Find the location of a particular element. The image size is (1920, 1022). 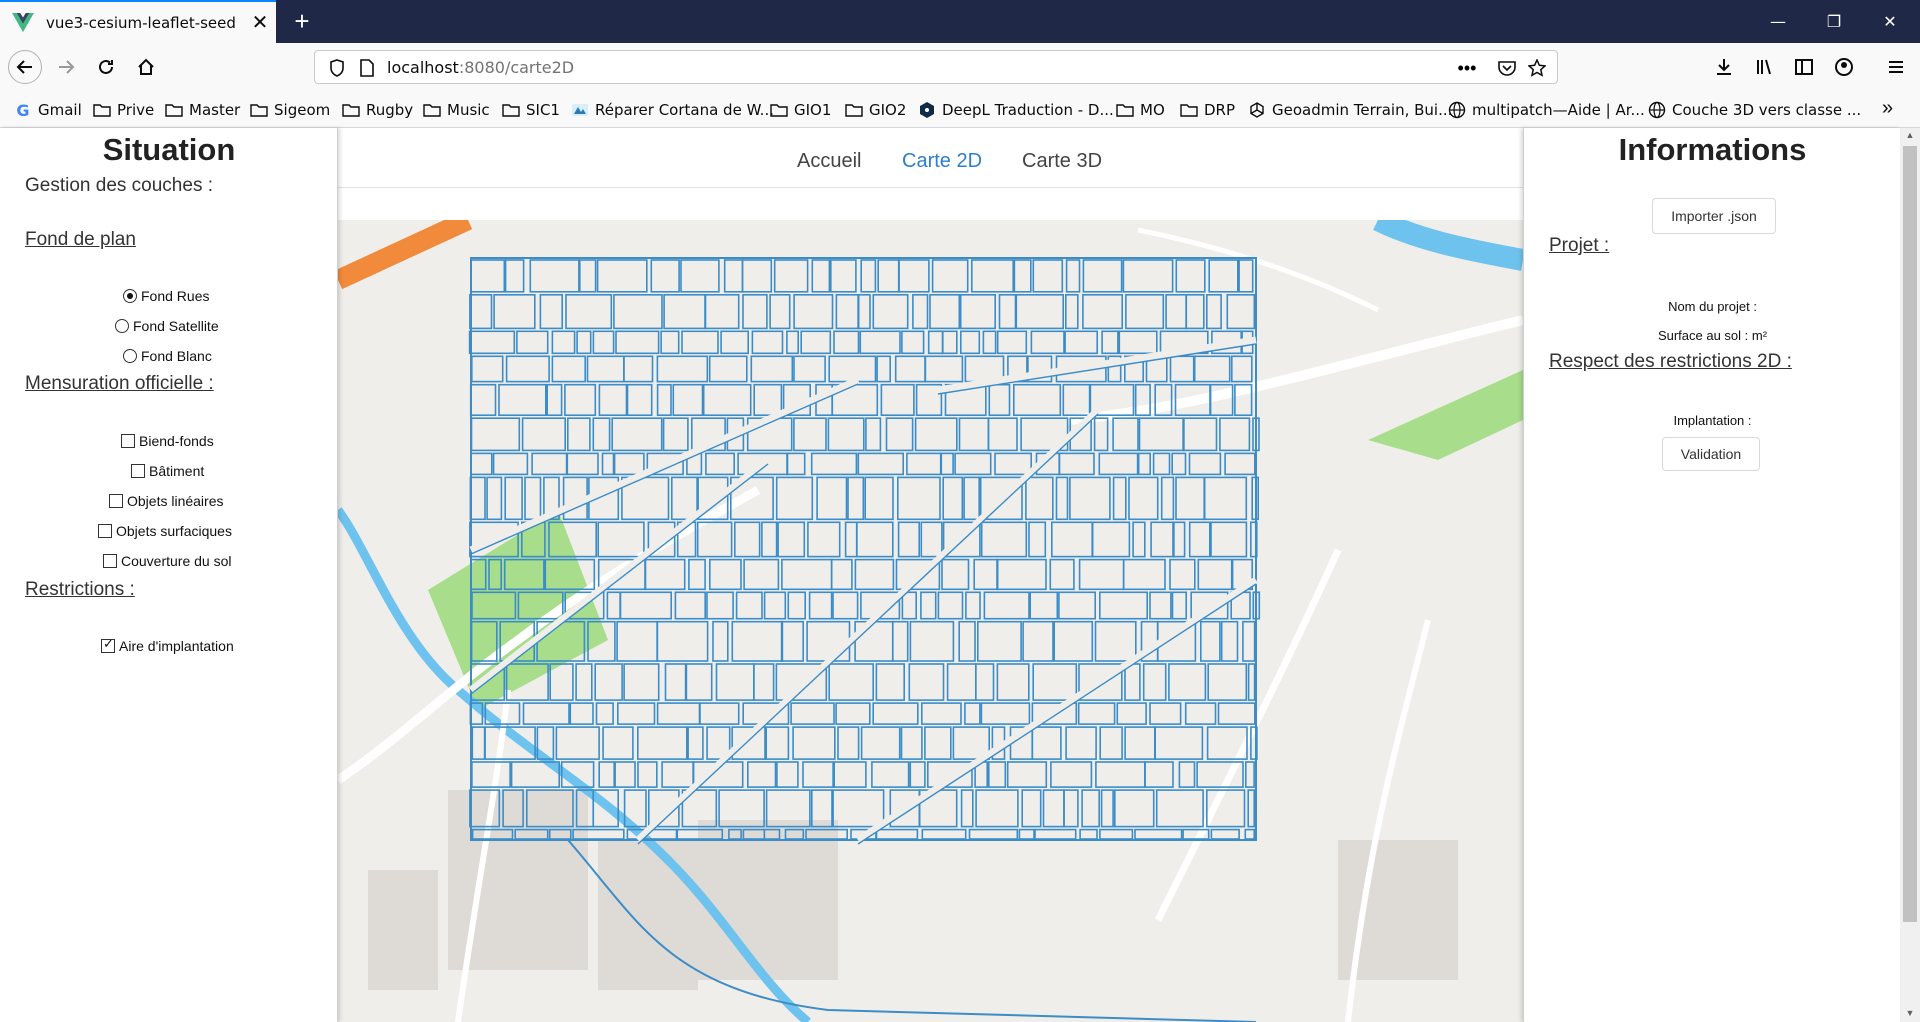

downloads-icon is located at coordinates (1724, 67).